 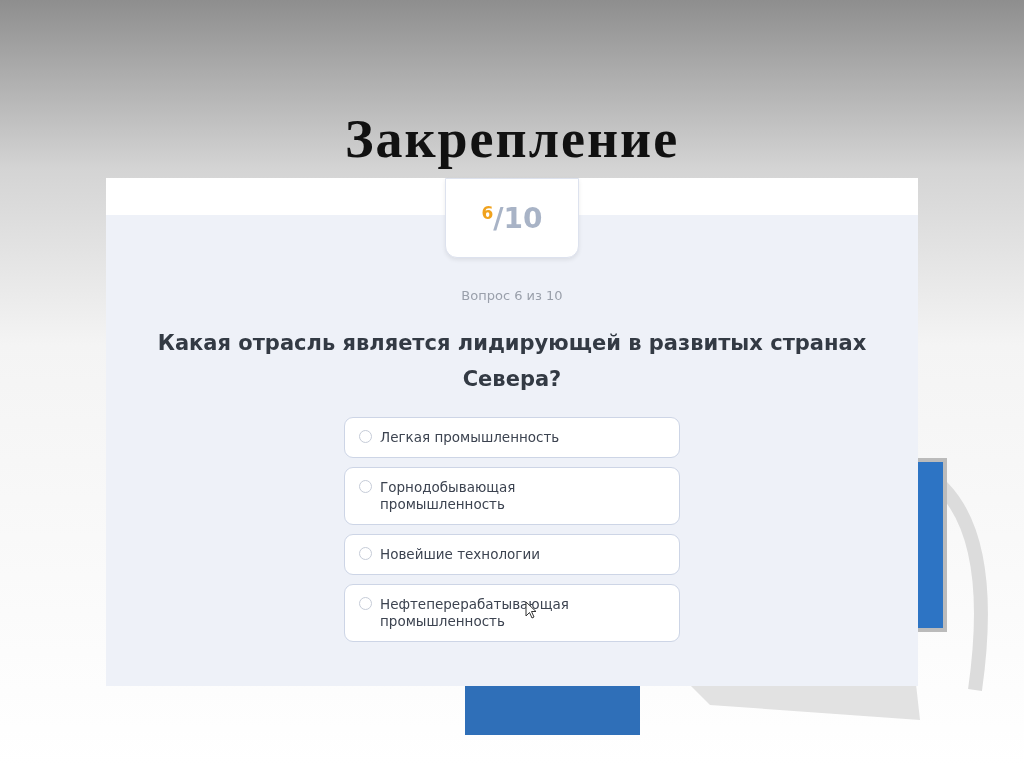 What do you see at coordinates (512, 437) in the screenshot?
I see `answer-option: Легкая промышленность` at bounding box center [512, 437].